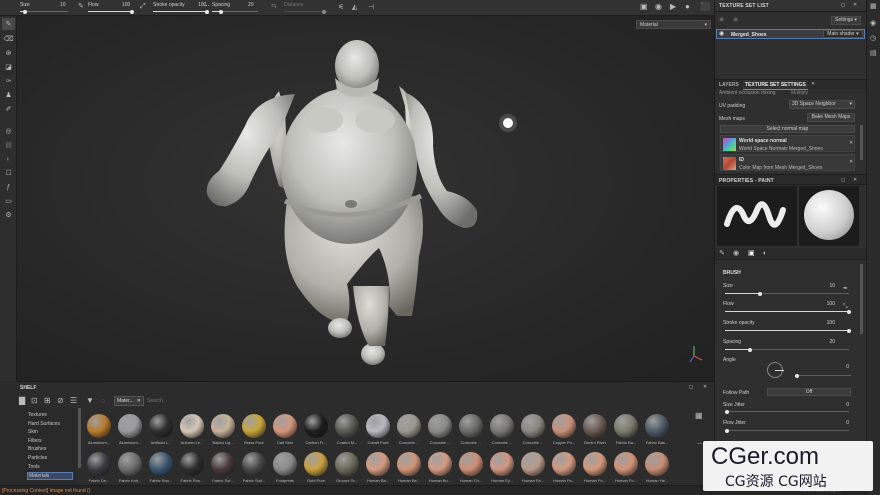  What do you see at coordinates (306, 11) in the screenshot?
I see `toolbar-distance-slider` at bounding box center [306, 11].